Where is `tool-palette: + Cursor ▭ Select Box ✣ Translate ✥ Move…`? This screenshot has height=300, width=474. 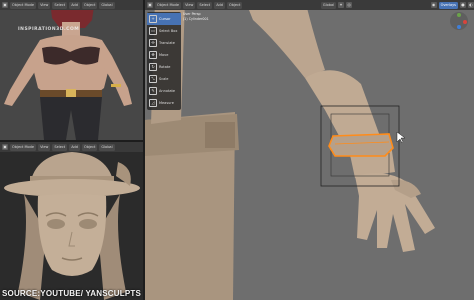 tool-palette: + Cursor ▭ Select Box ✣ Translate ✥ Move… is located at coordinates (164, 61).